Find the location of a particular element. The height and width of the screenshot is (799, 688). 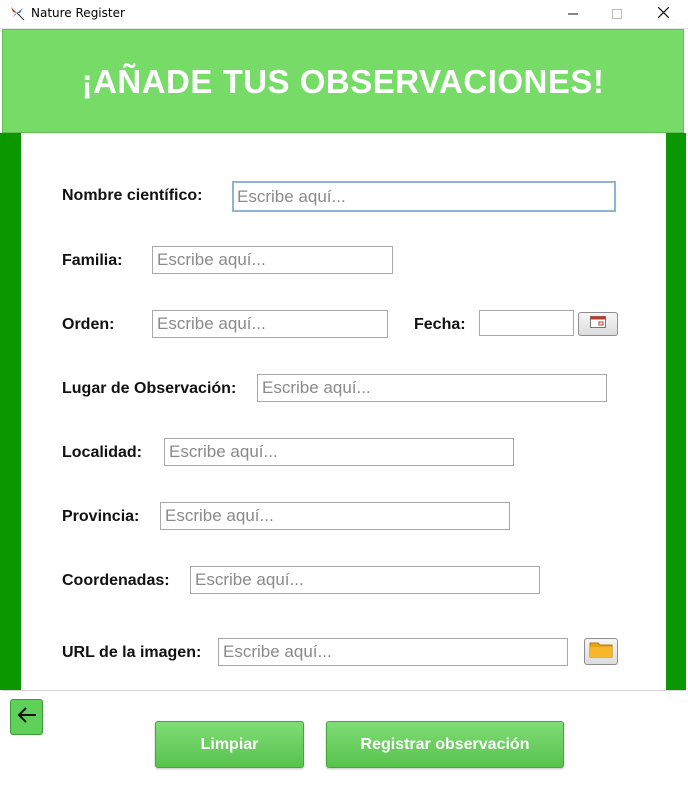

window-title: Nature Register is located at coordinates (78, 13).